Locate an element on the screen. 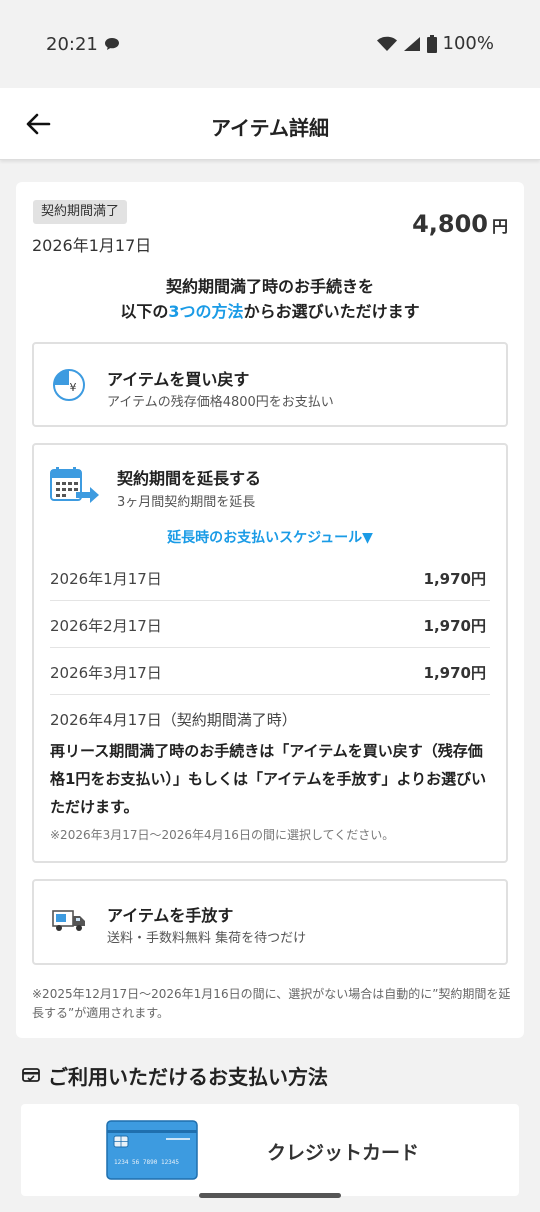 Image resolution: width=540 pixels, height=1212 pixels. schedule-date: 2026年3月17日 is located at coordinates (106, 673).